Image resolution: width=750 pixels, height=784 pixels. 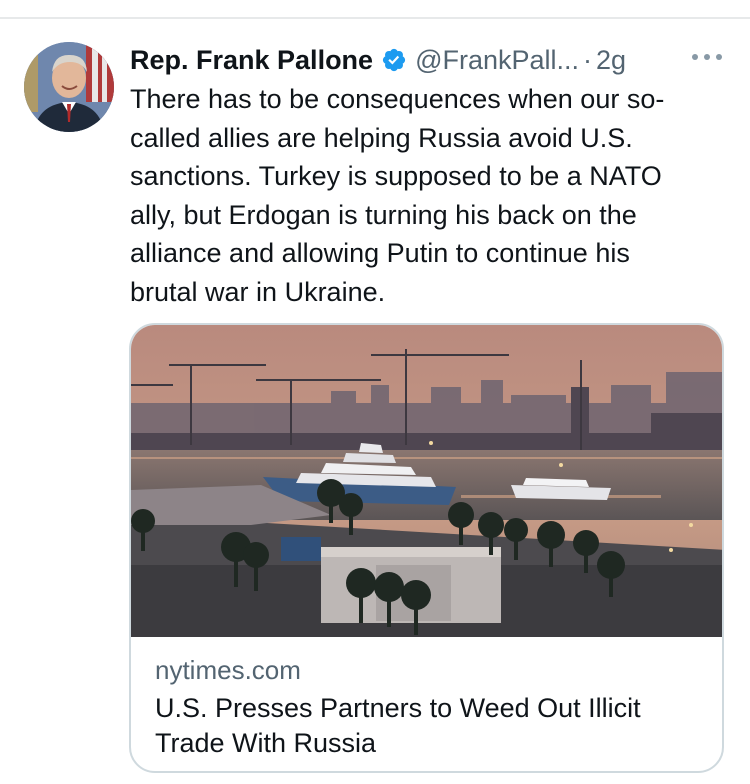 I want to click on avatar, so click(x=69, y=87).